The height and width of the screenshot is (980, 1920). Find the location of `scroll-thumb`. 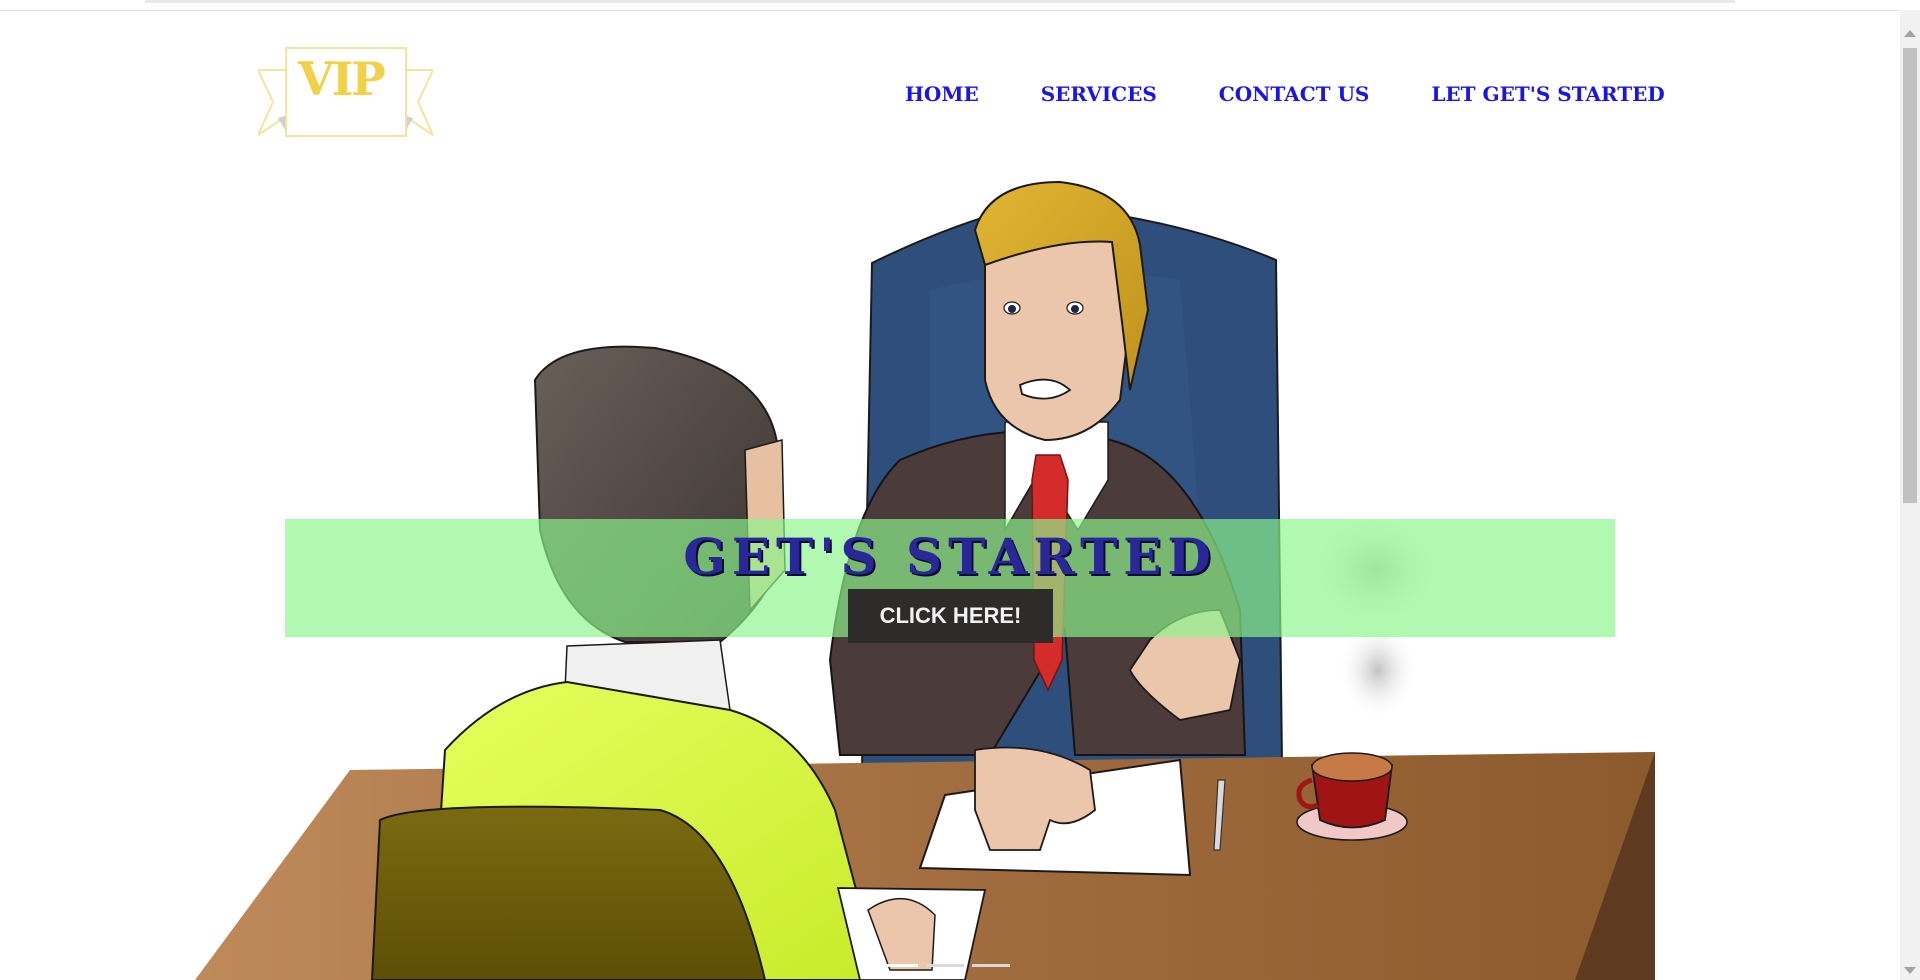

scroll-thumb is located at coordinates (1910, 275).